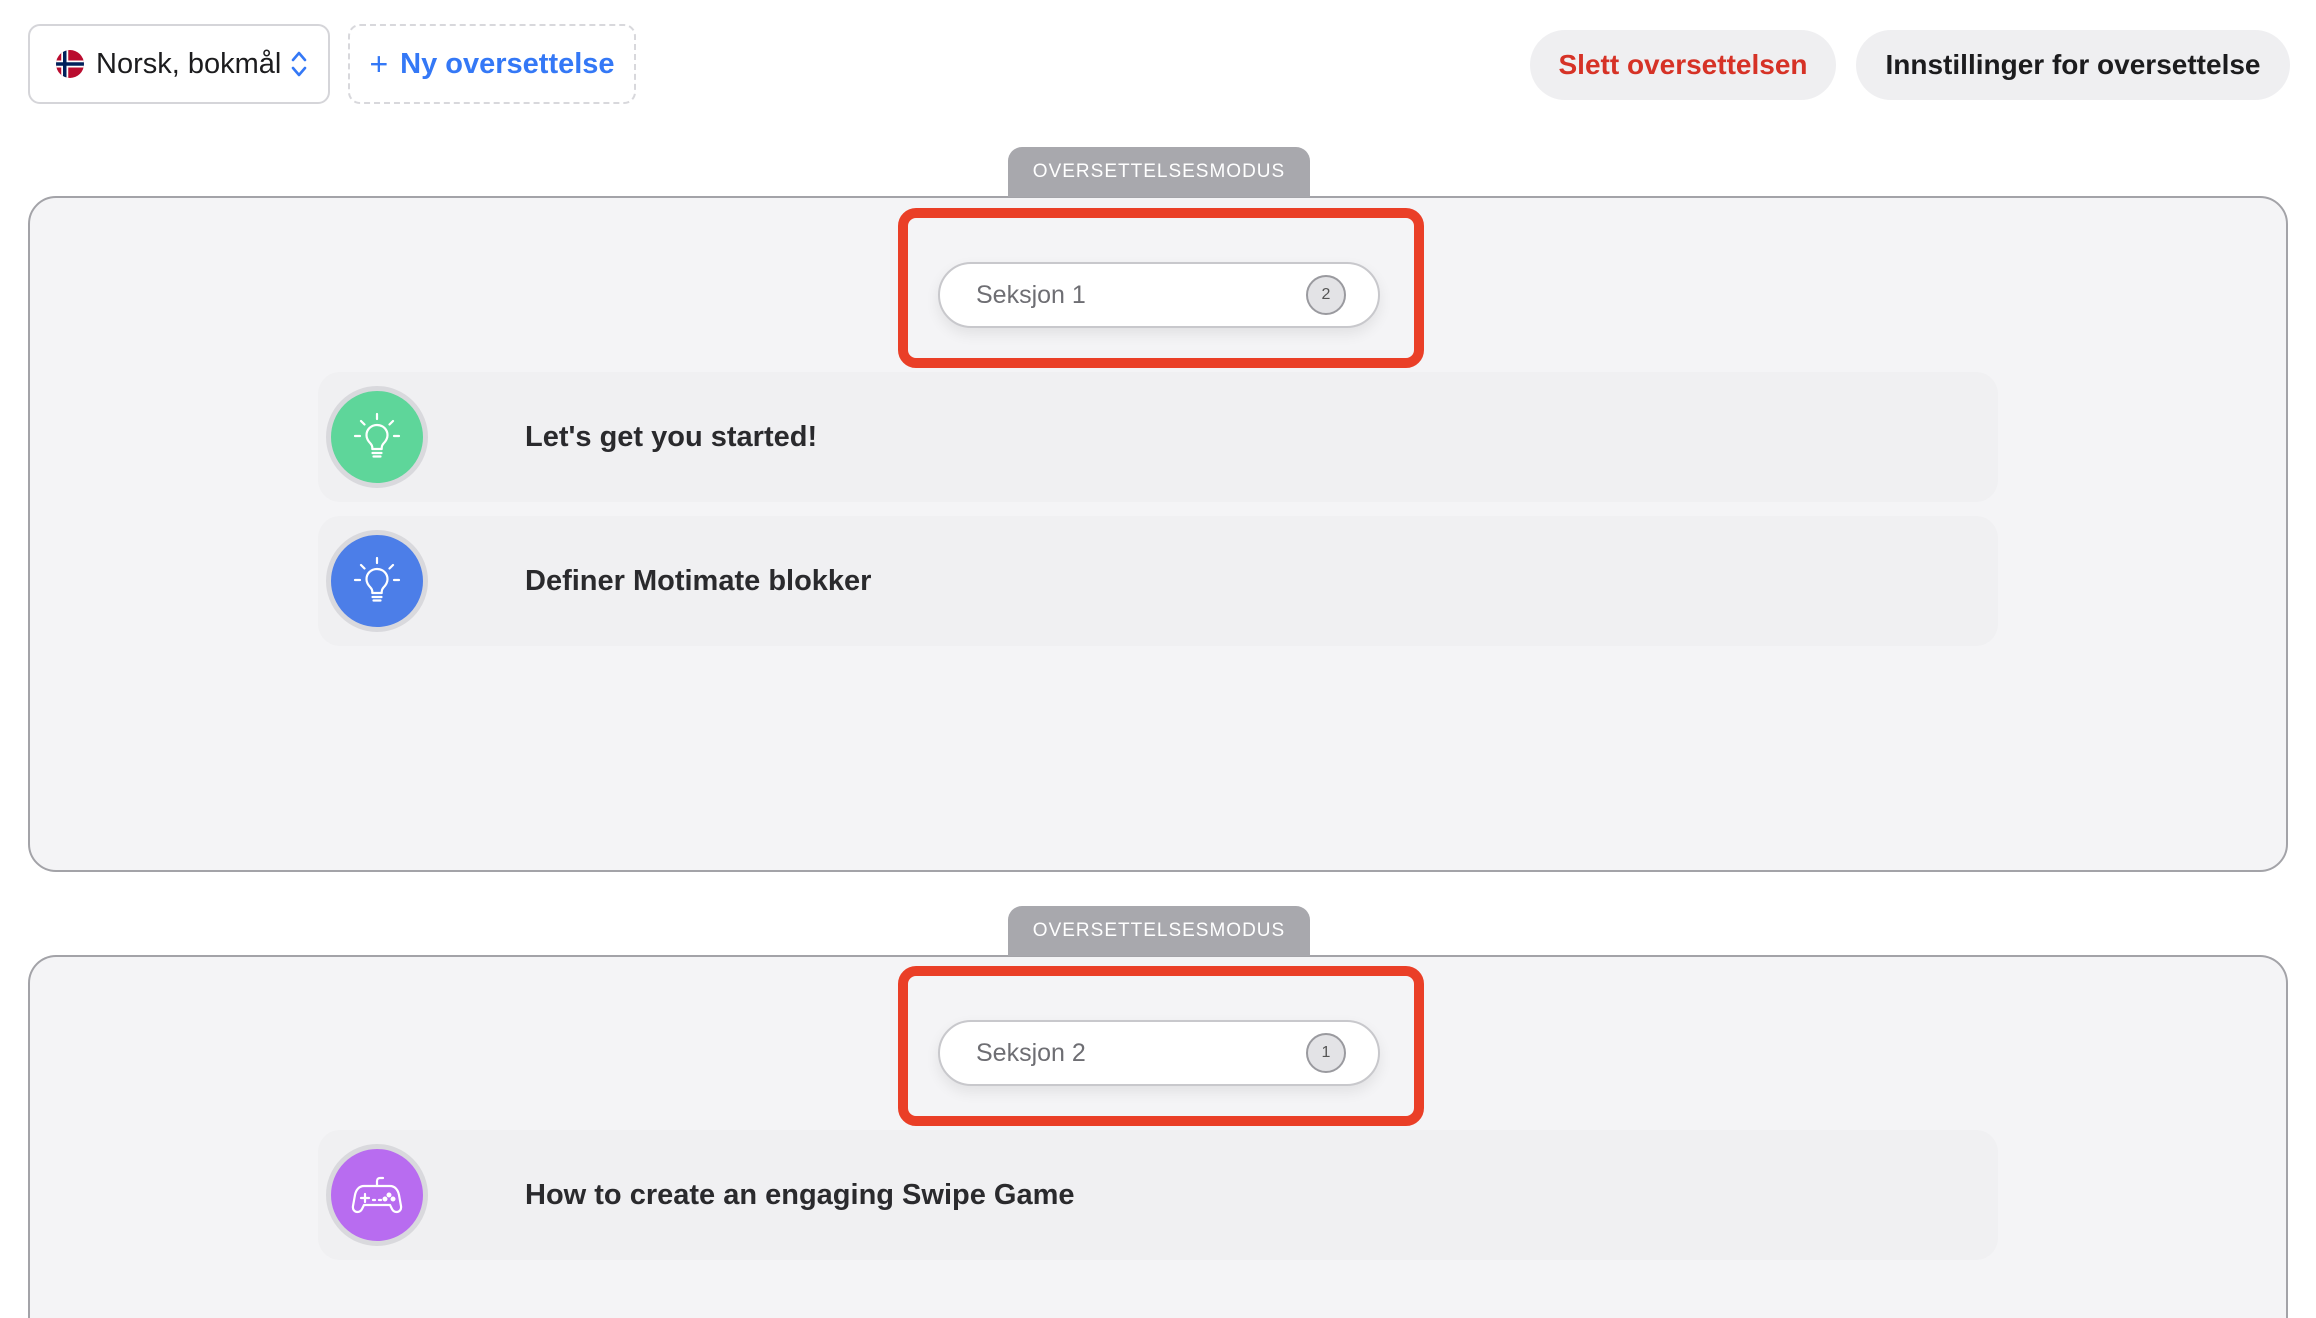 The height and width of the screenshot is (1318, 2316). What do you see at coordinates (1683, 65) in the screenshot?
I see `delete-translation-button: Slett oversettelsen` at bounding box center [1683, 65].